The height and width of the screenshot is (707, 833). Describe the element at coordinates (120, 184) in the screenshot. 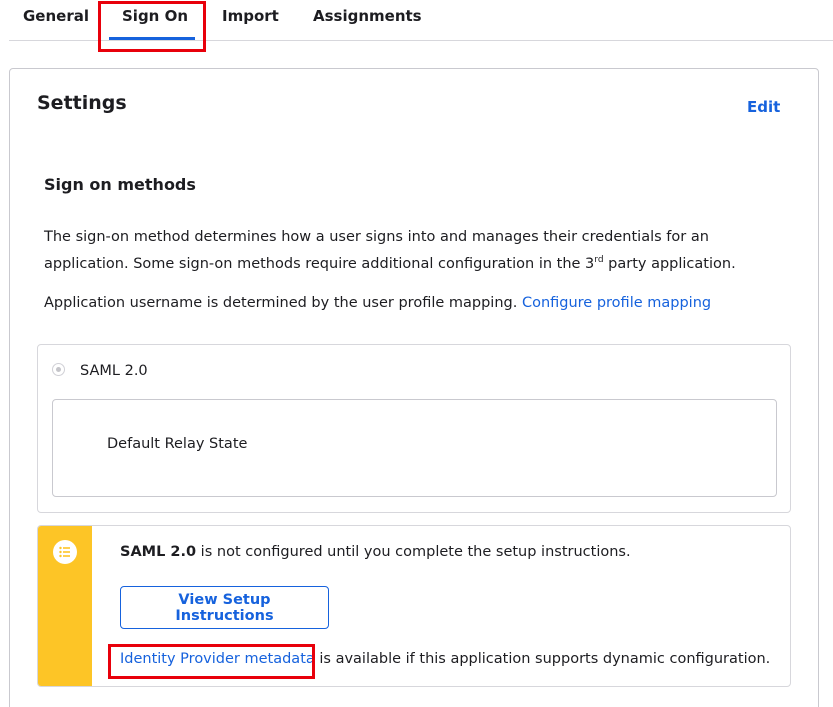

I see `sign-on-methods-title: Sign on methods` at that location.